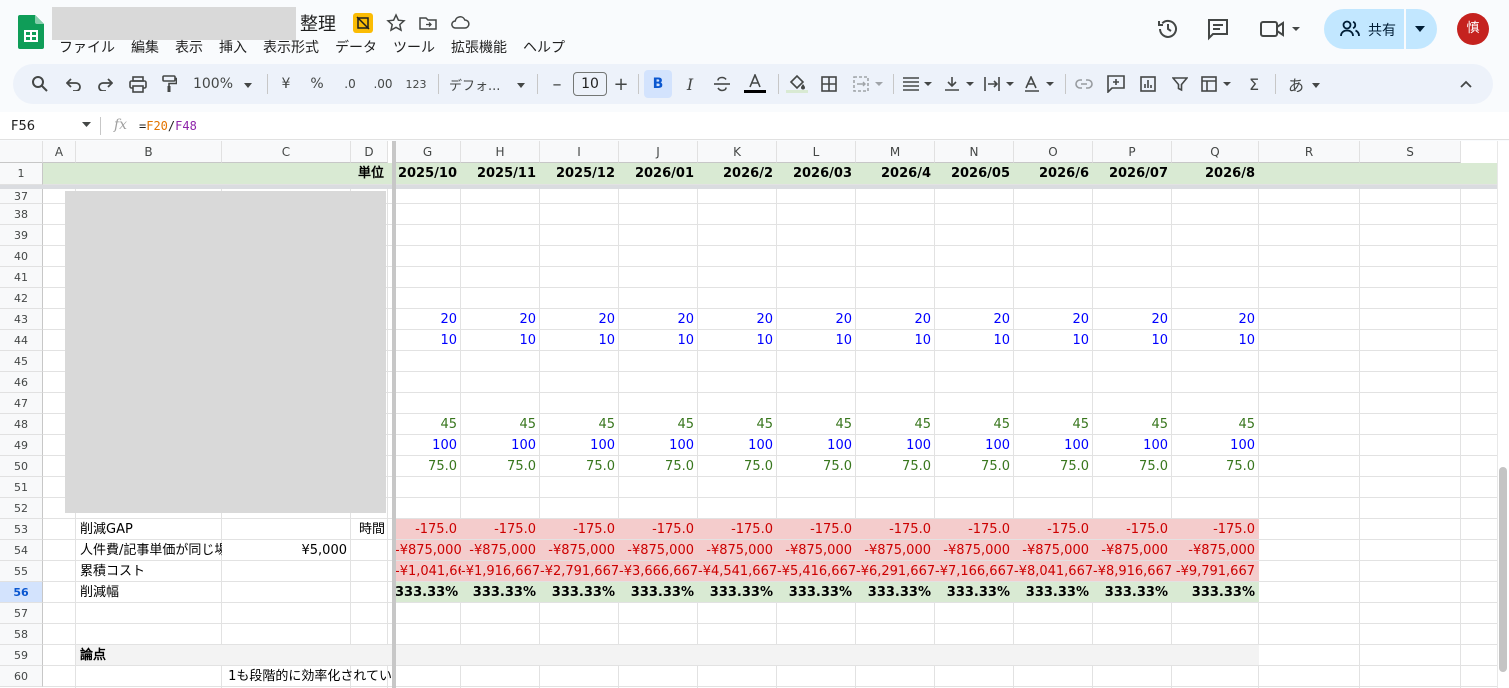 This screenshot has width=1509, height=688. I want to click on row-header-55: 55, so click(21, 571).